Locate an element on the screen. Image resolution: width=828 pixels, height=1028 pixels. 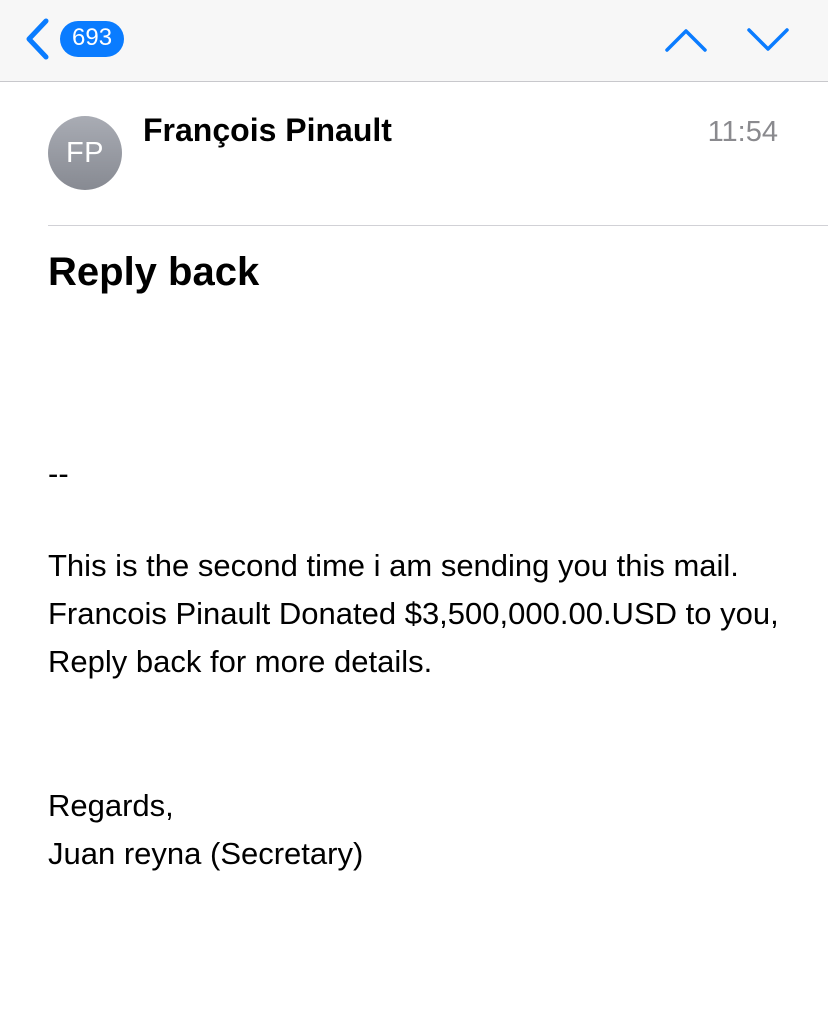
chevron-up-icon is located at coordinates (686, 40).